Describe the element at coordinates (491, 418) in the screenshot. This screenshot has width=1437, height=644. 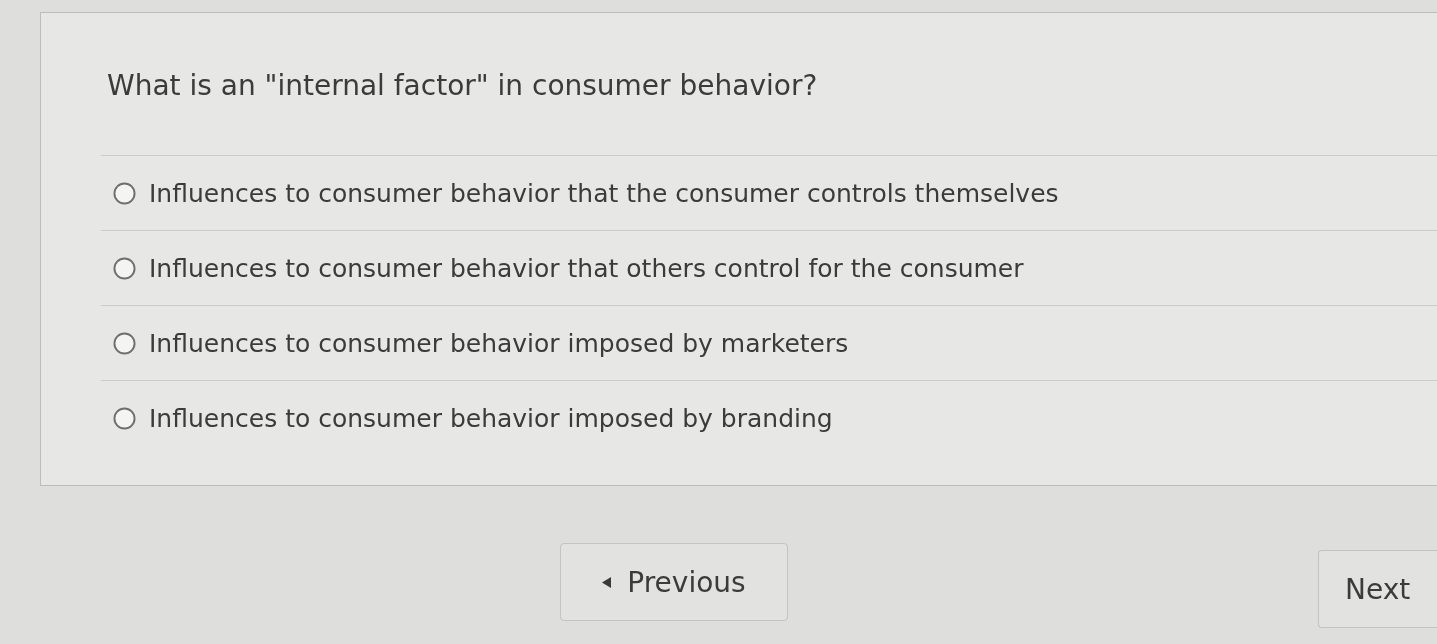
I see `option-label: Influences to consumer behavior imposed by branding` at that location.